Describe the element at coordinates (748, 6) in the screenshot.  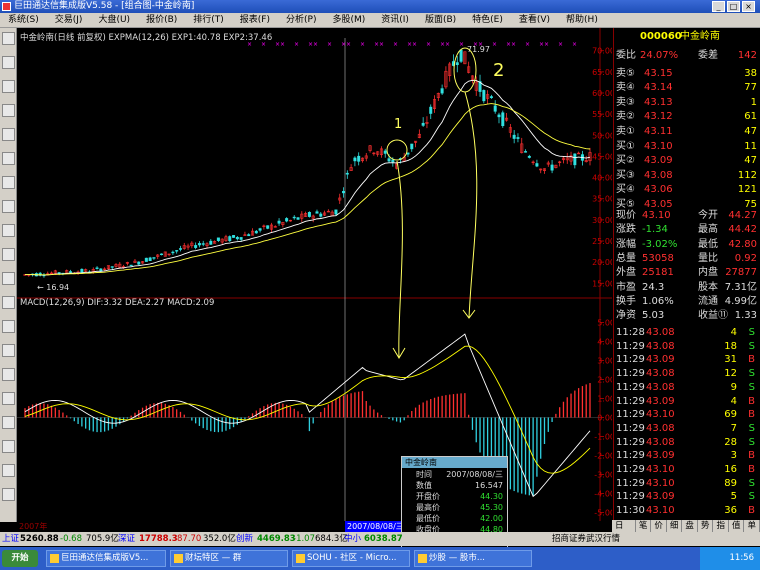
I see `close-button: ×` at that location.